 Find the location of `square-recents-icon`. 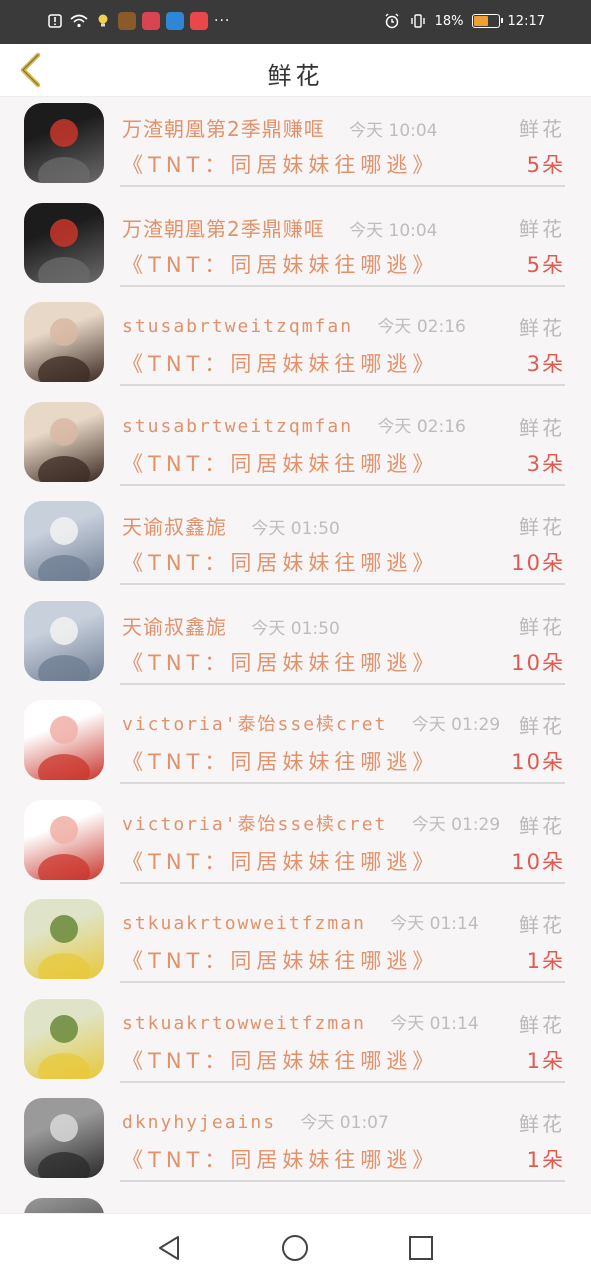

square-recents-icon is located at coordinates (421, 1248).